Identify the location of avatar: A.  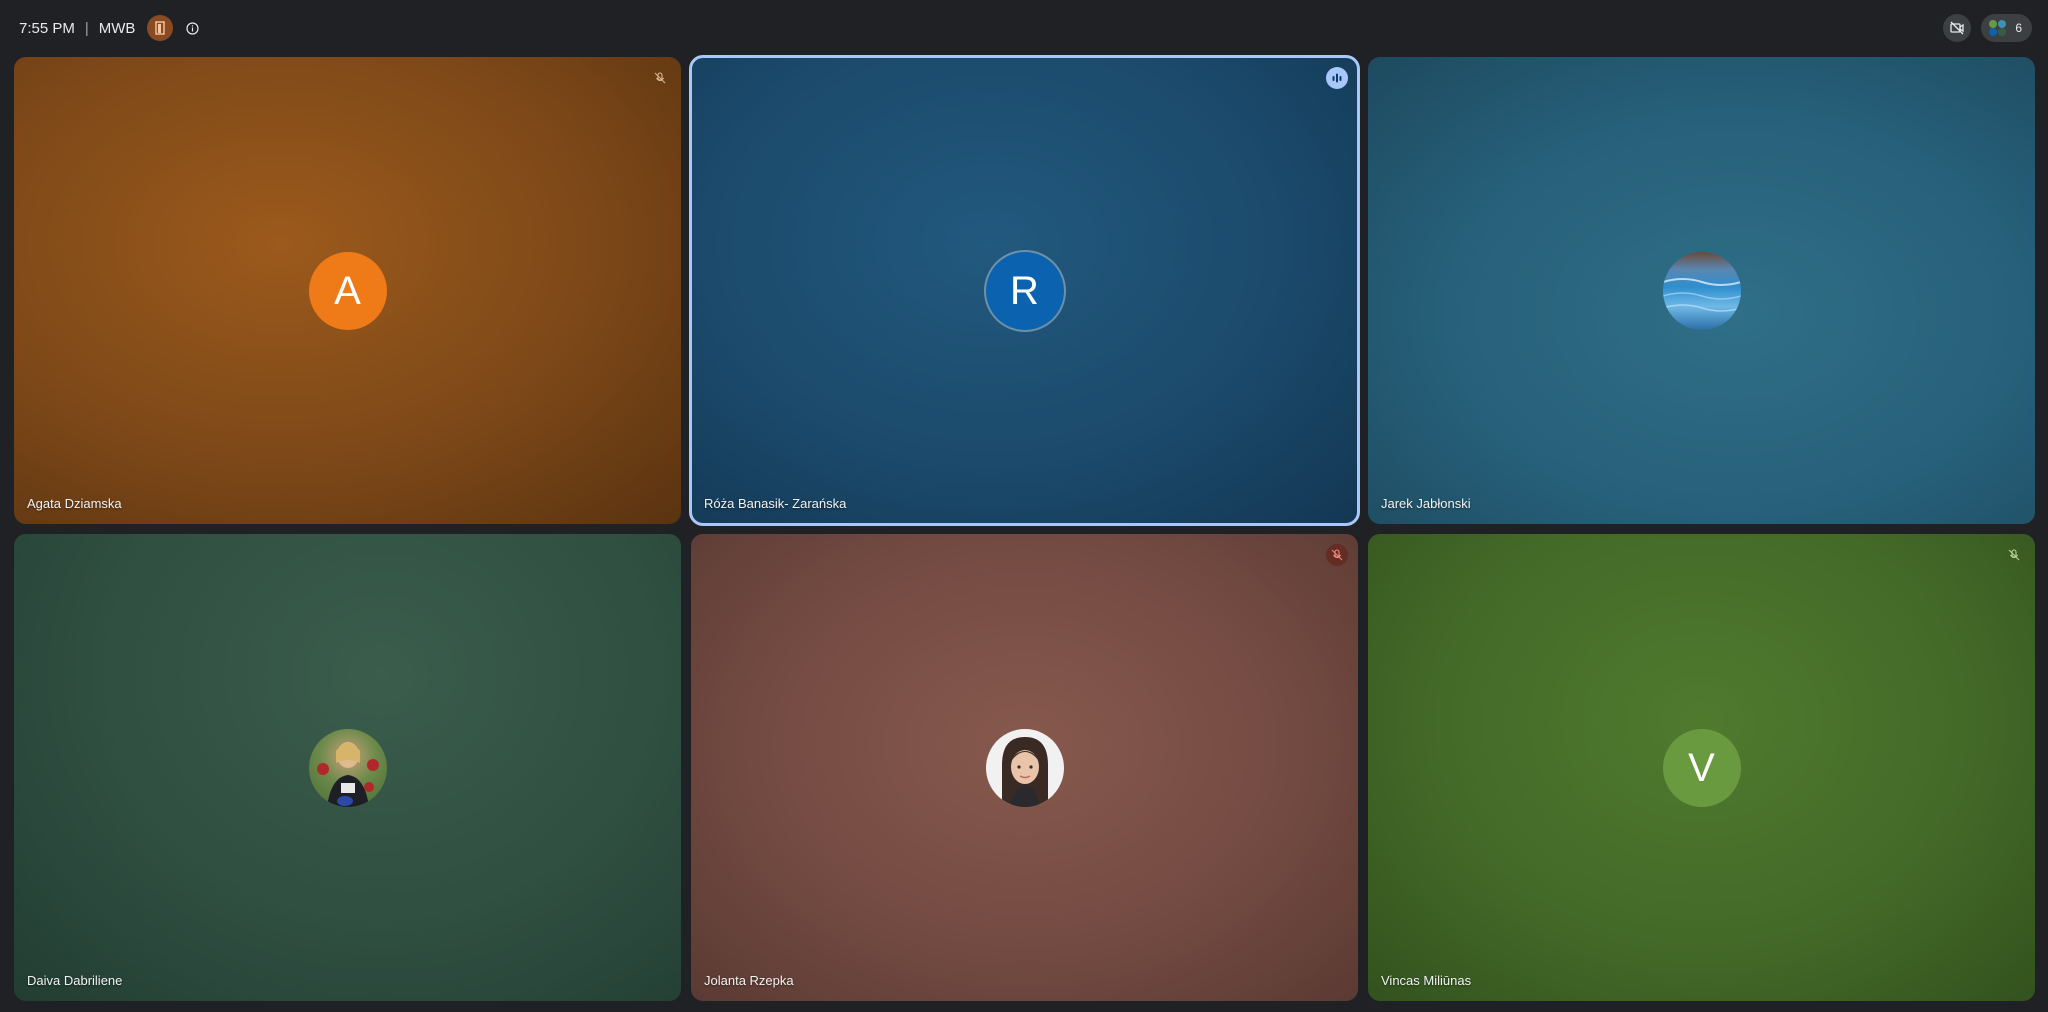
(347, 291).